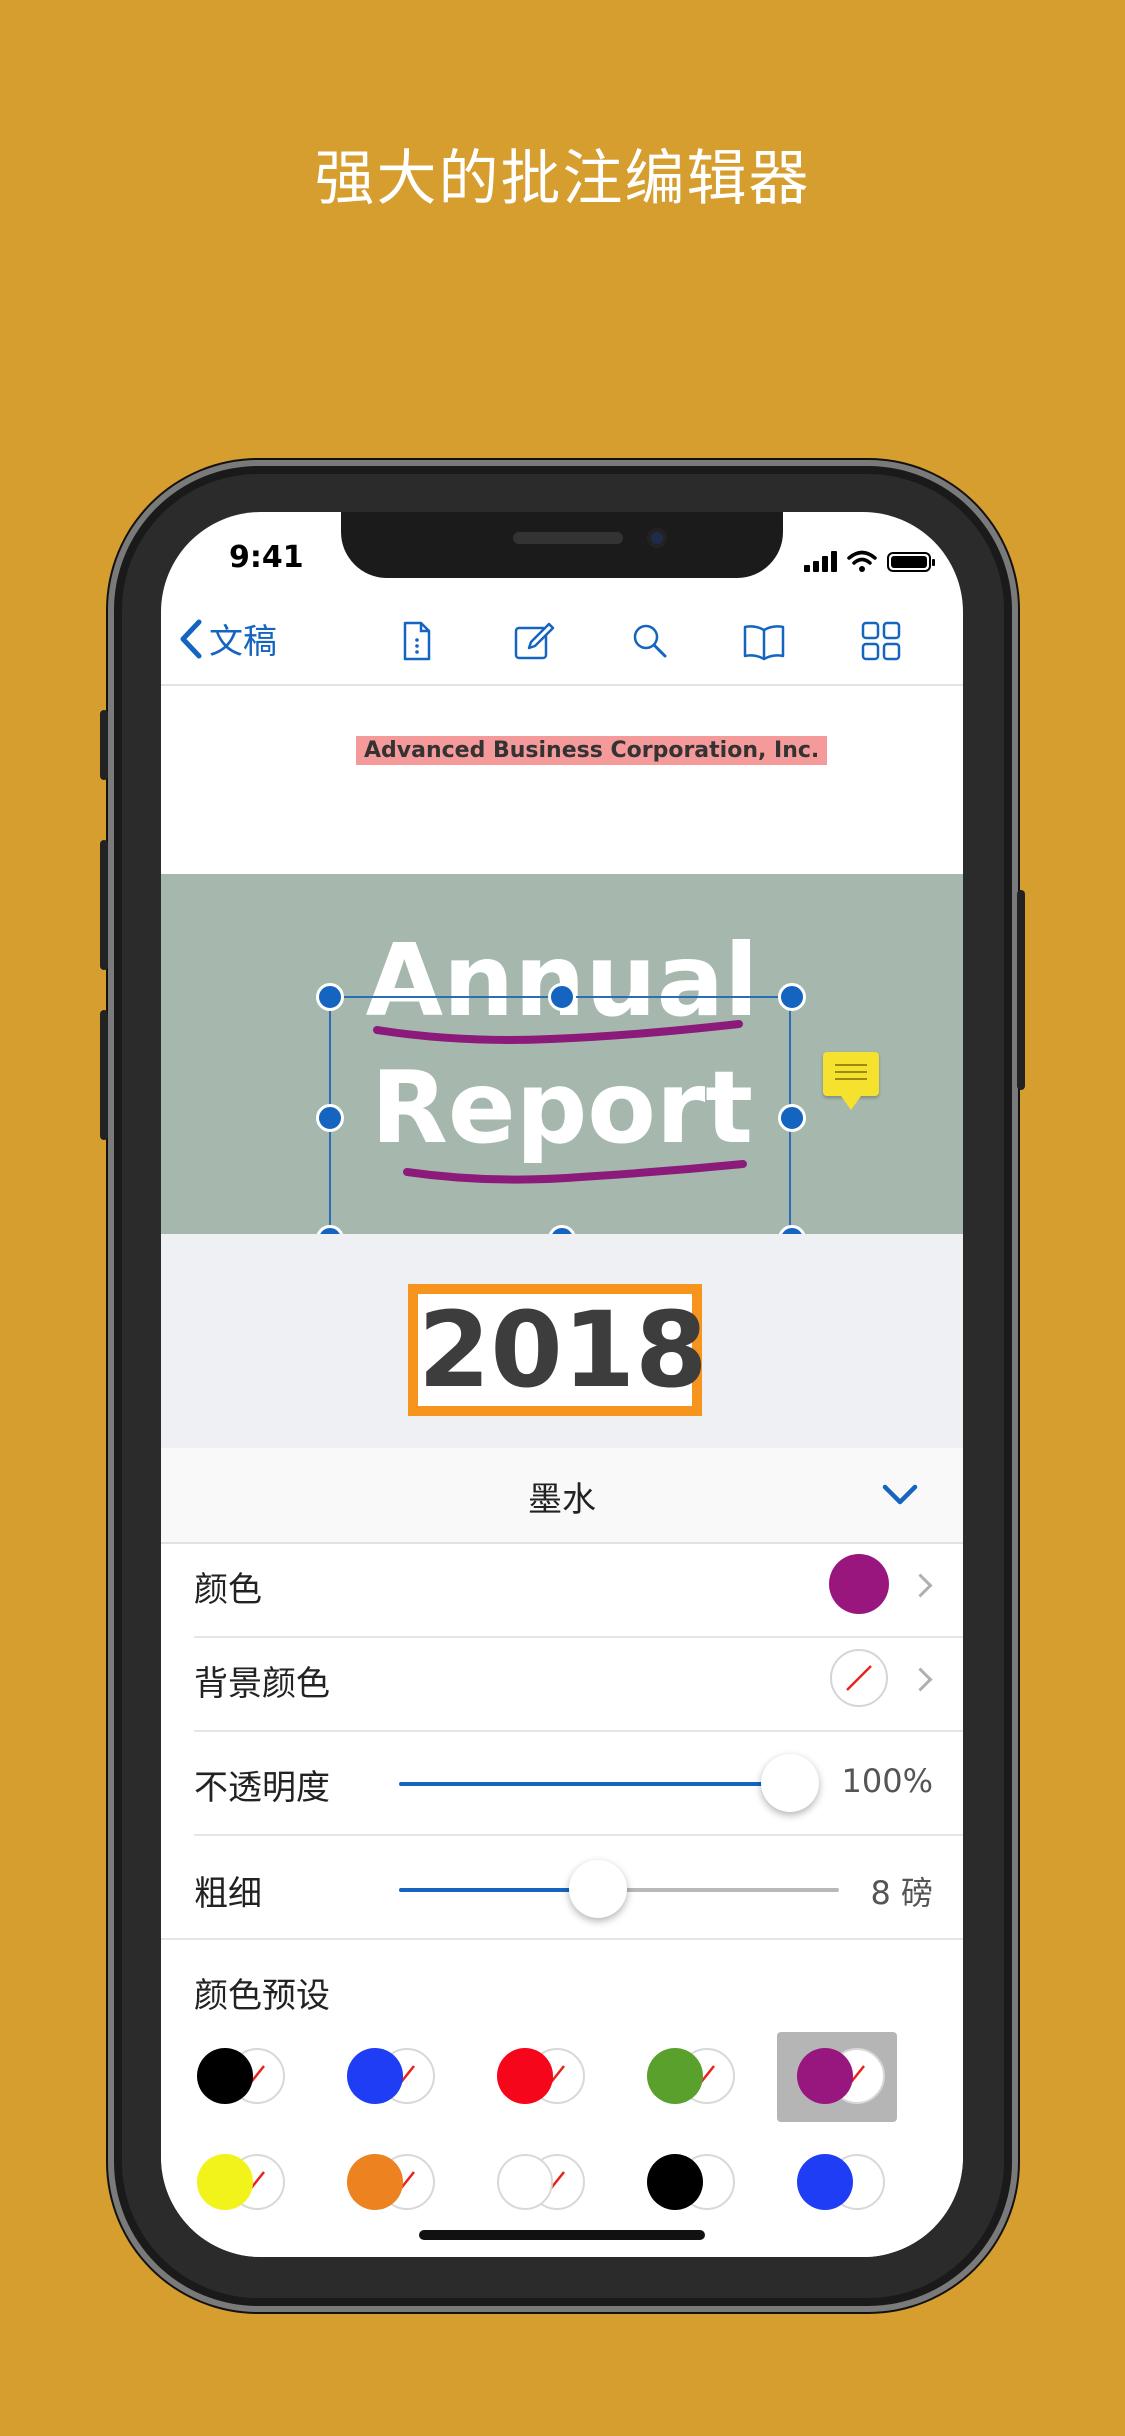 The height and width of the screenshot is (2436, 1125). What do you see at coordinates (900, 1495) in the screenshot?
I see `chevron-down-icon` at bounding box center [900, 1495].